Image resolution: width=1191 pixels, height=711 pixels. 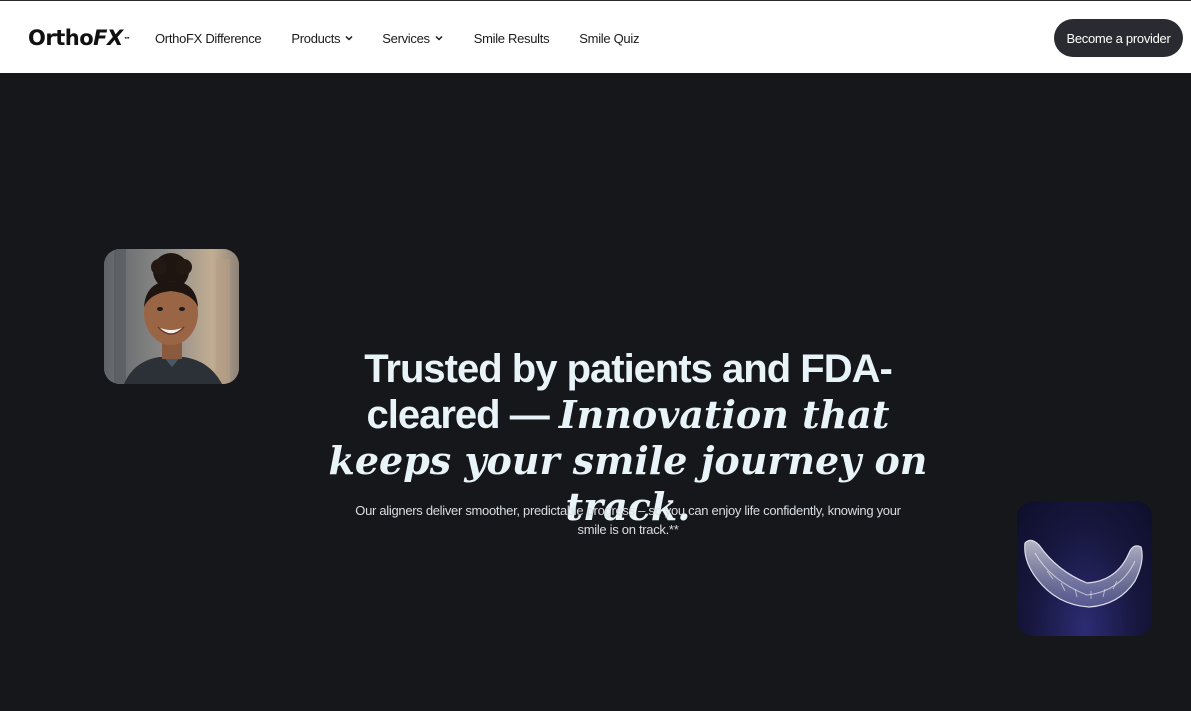 What do you see at coordinates (127, 40) in the screenshot?
I see `logo-trademark: ™` at bounding box center [127, 40].